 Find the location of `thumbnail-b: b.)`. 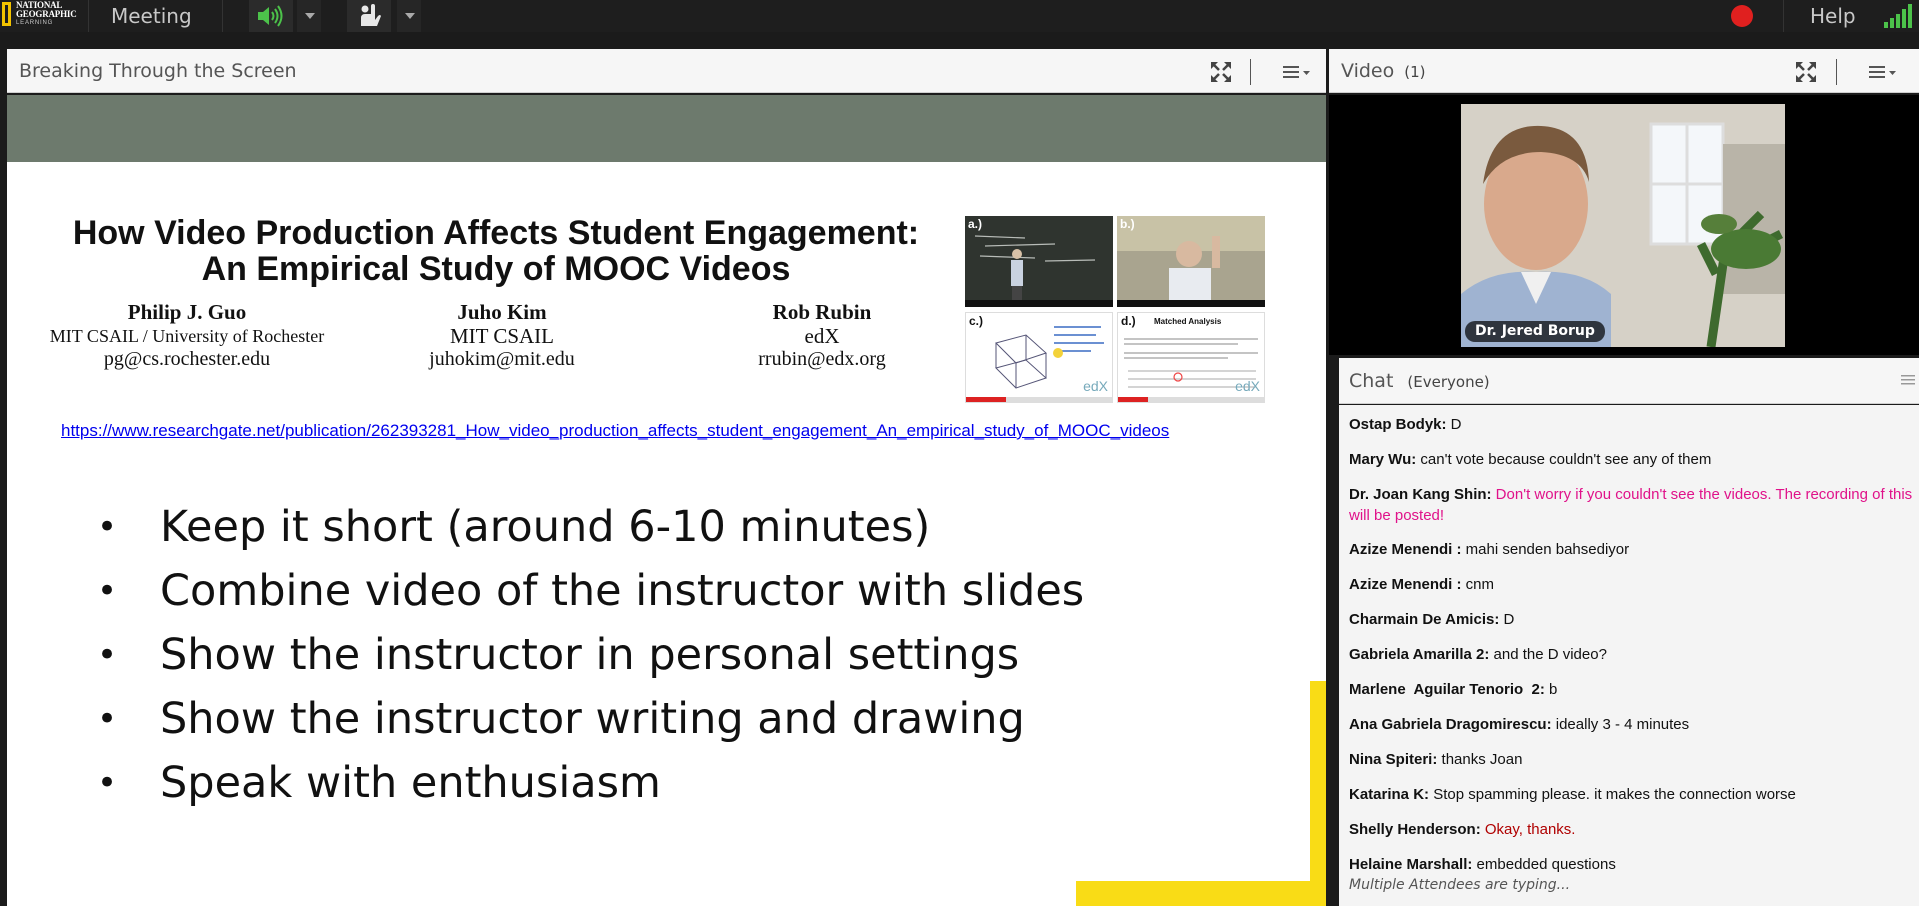

thumbnail-b: b.) is located at coordinates (1191, 261).